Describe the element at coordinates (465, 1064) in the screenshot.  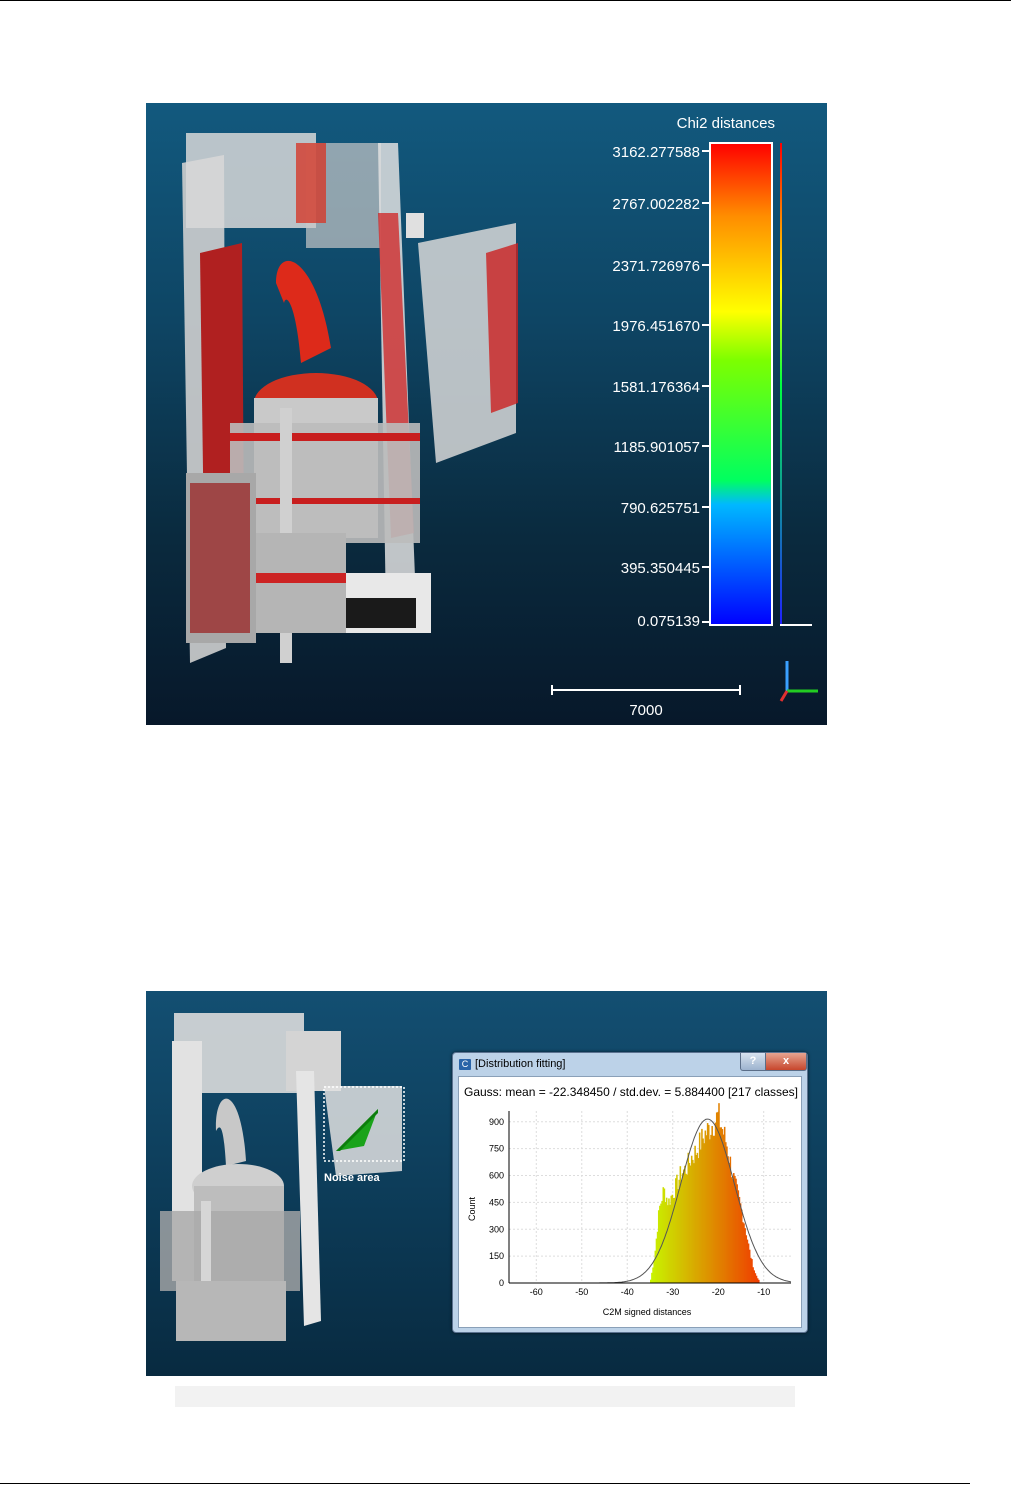
I see `app-icon: C` at that location.